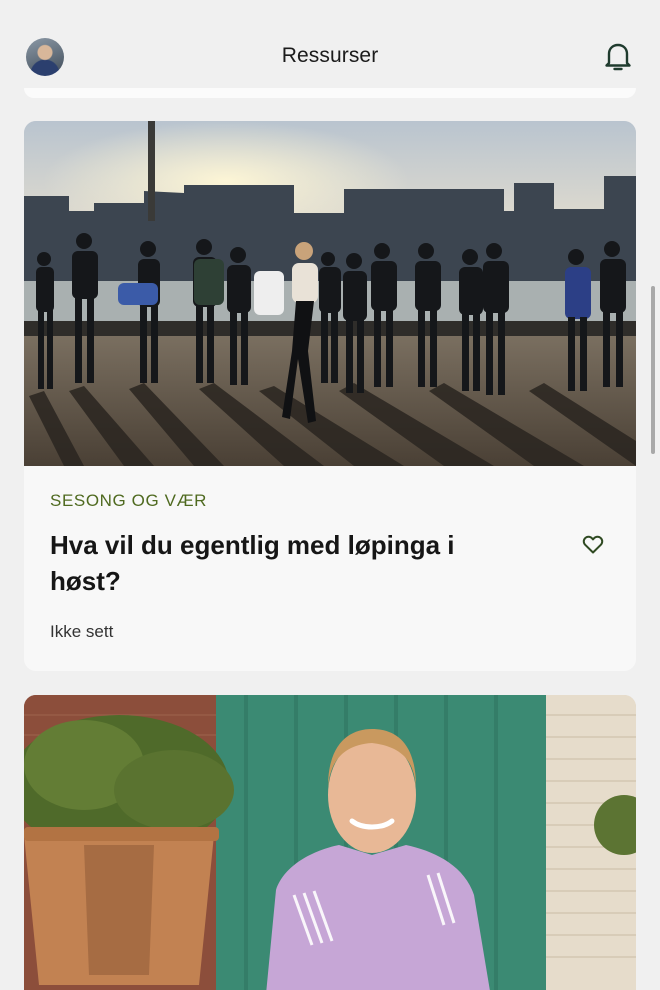  What do you see at coordinates (330, 55) in the screenshot?
I see `page-title: Ressurser` at bounding box center [330, 55].